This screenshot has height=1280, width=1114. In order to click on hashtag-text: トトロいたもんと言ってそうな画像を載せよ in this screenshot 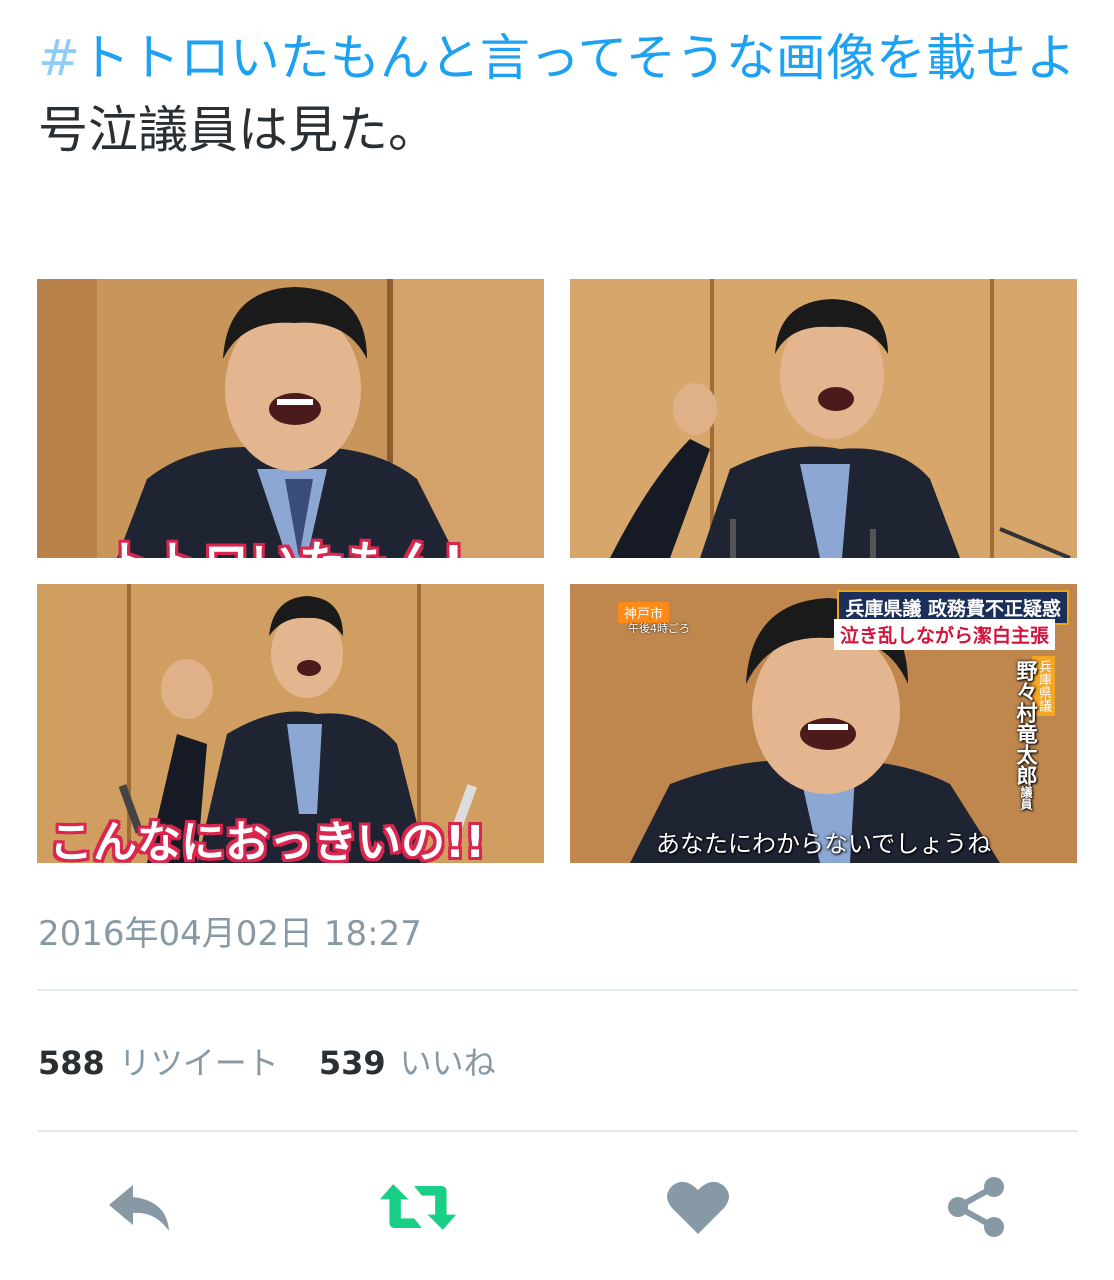, I will do `click(577, 58)`.